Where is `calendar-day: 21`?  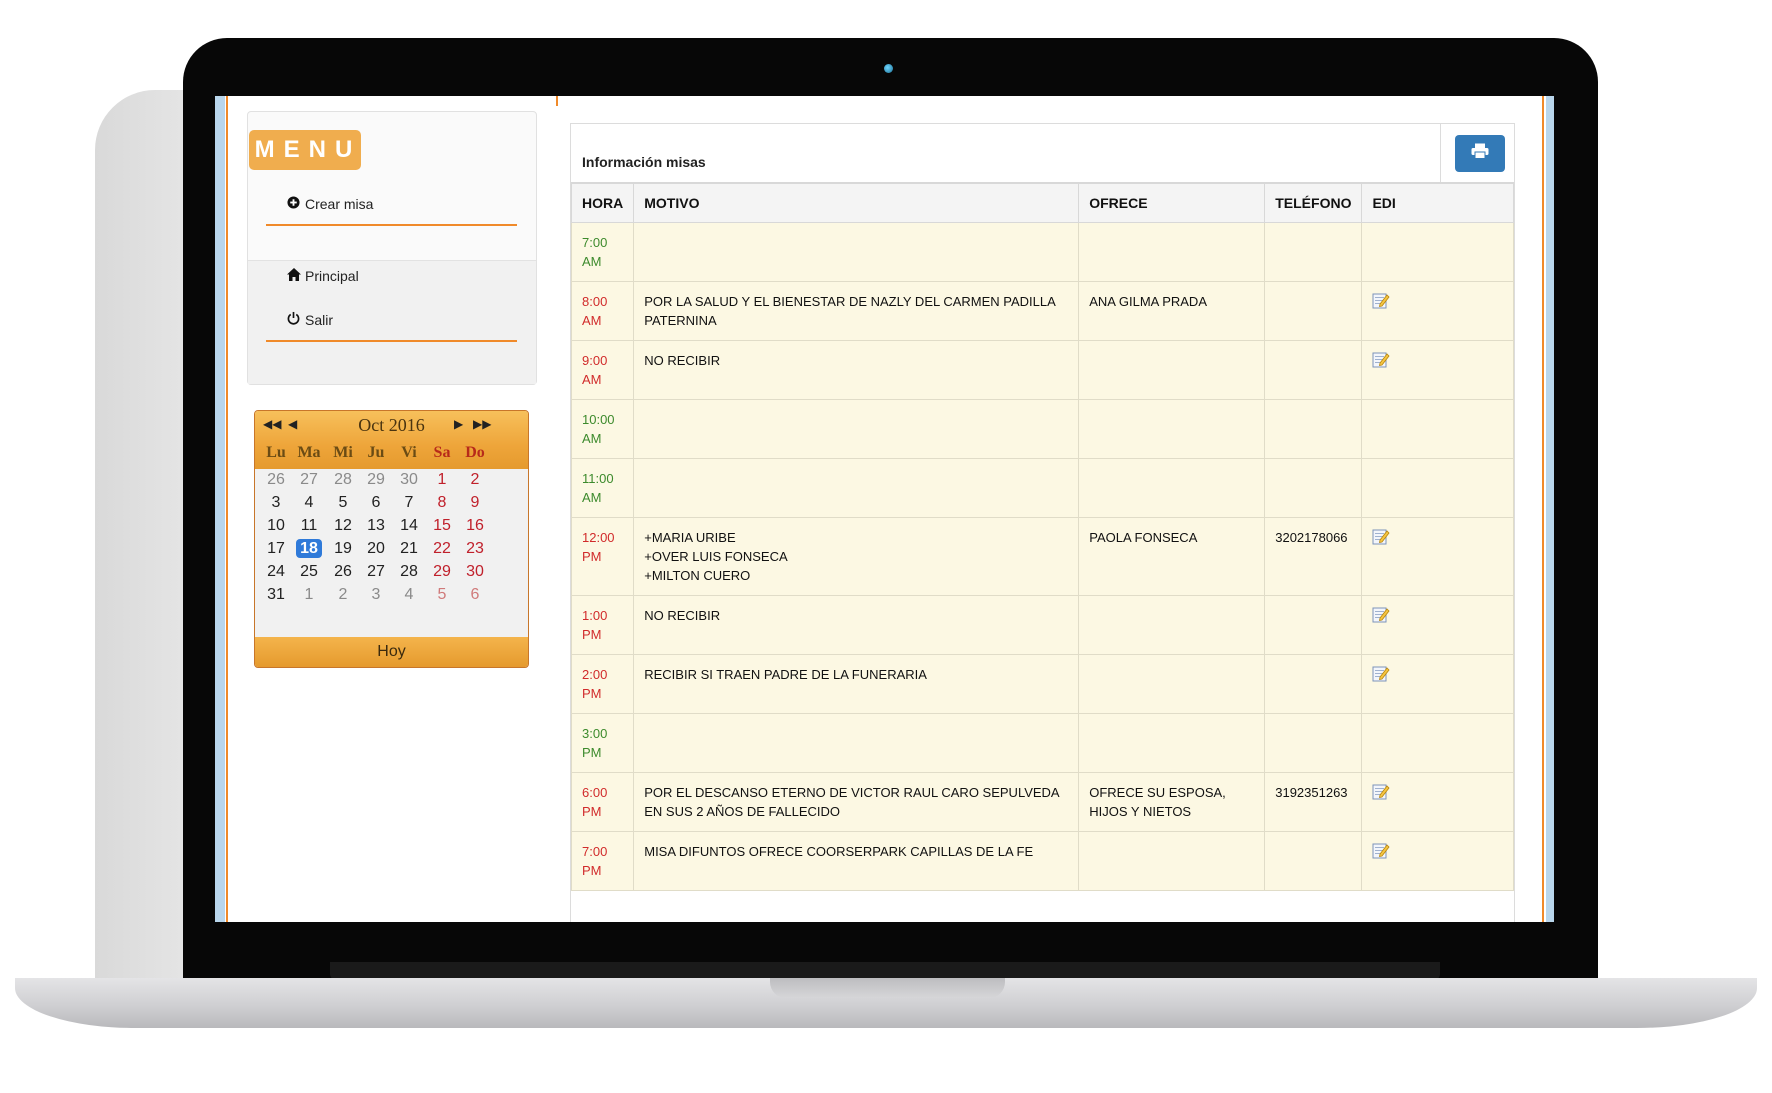 calendar-day: 21 is located at coordinates (409, 549).